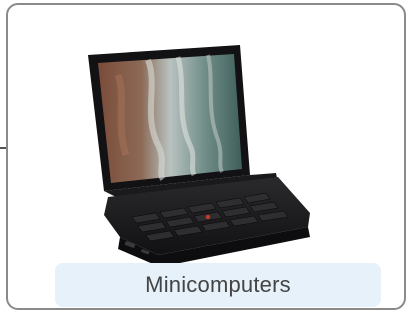  I want to click on category-label: Minicomputers, so click(218, 284).